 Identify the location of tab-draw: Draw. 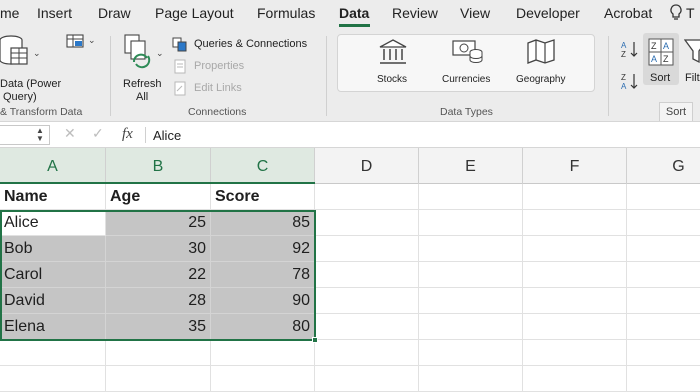
(114, 13).